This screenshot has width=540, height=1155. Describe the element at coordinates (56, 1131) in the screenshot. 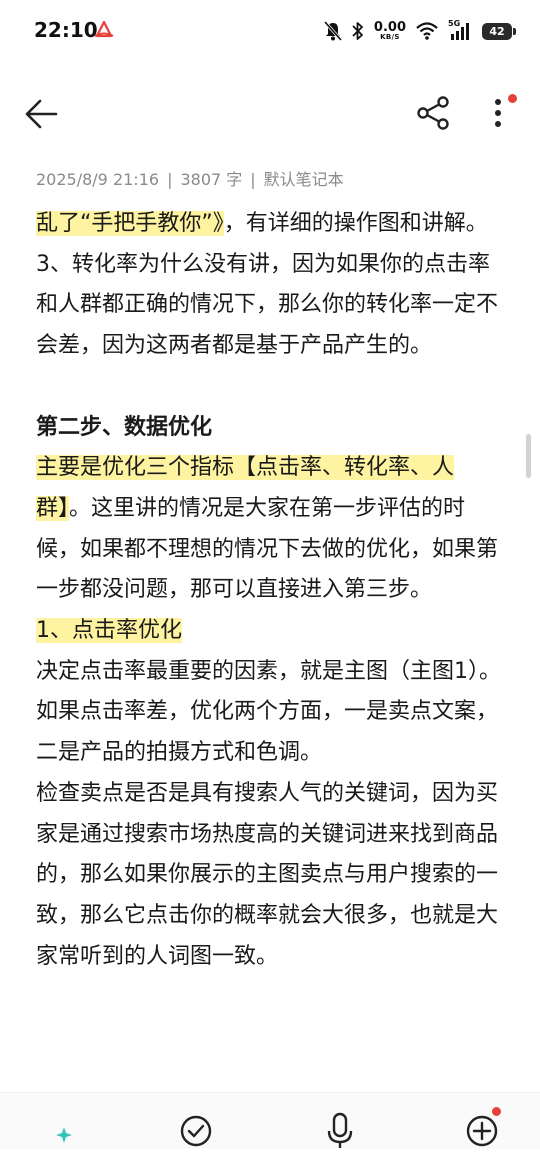

I see `ai-sparkle-list-icon` at that location.